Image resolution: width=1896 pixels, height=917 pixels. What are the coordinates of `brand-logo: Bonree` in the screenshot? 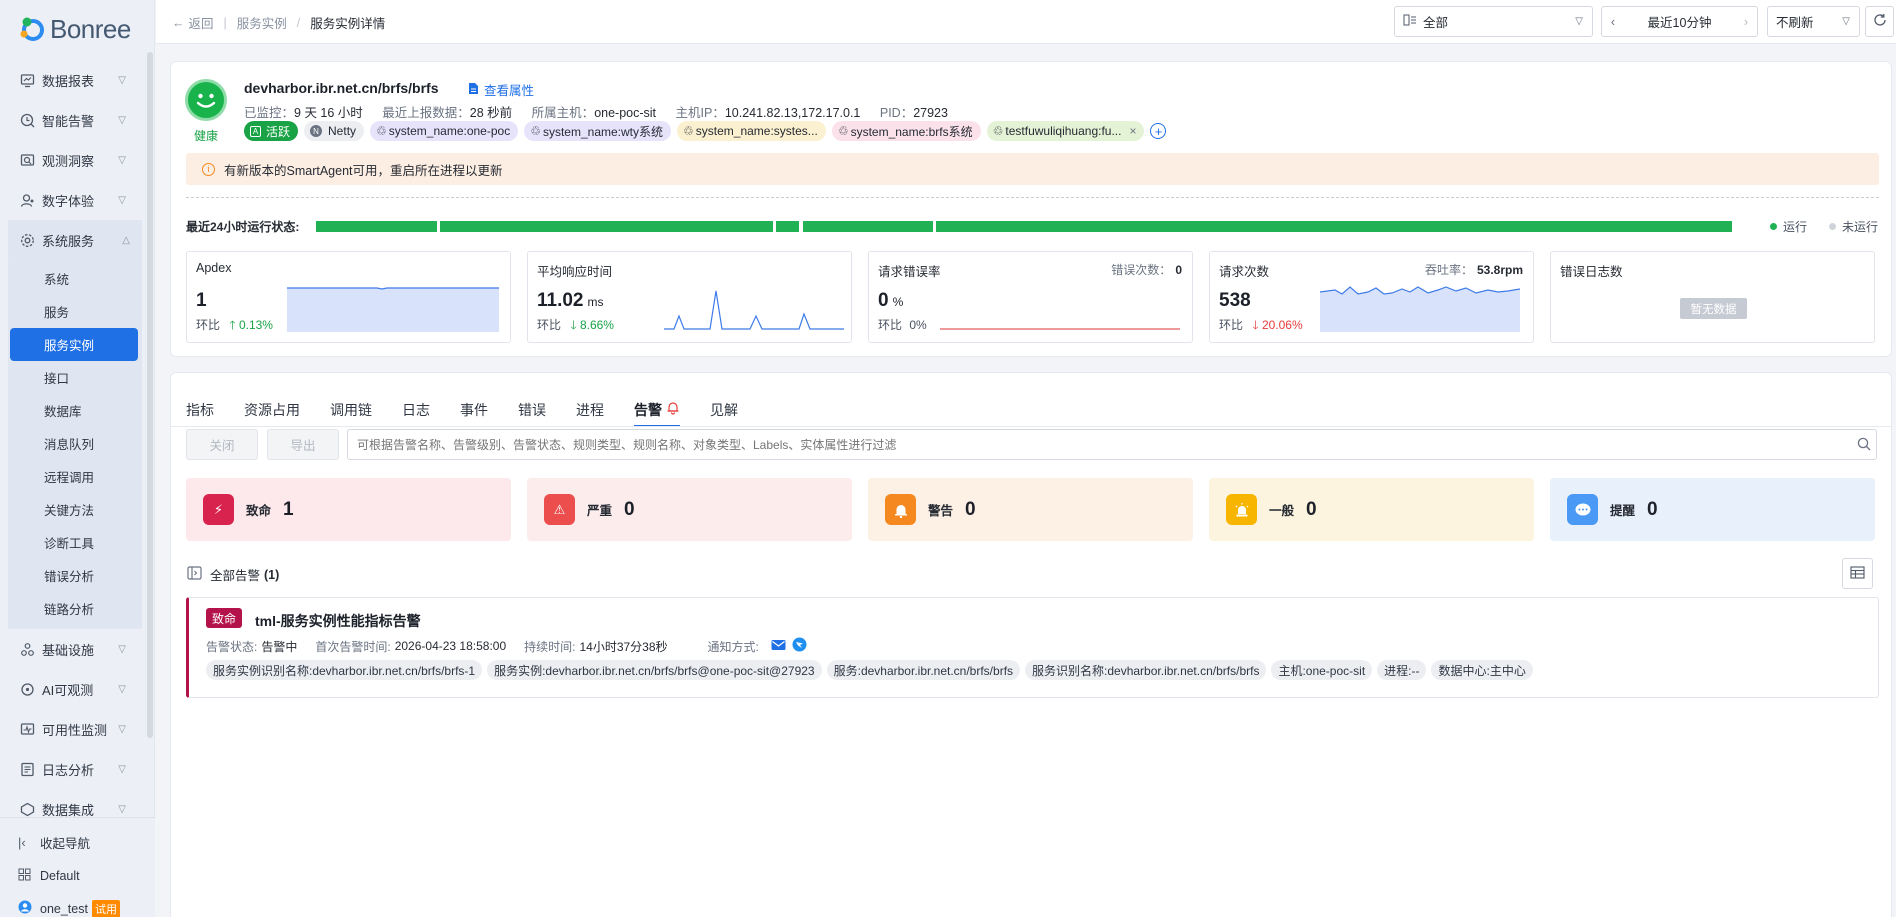 It's located at (74, 29).